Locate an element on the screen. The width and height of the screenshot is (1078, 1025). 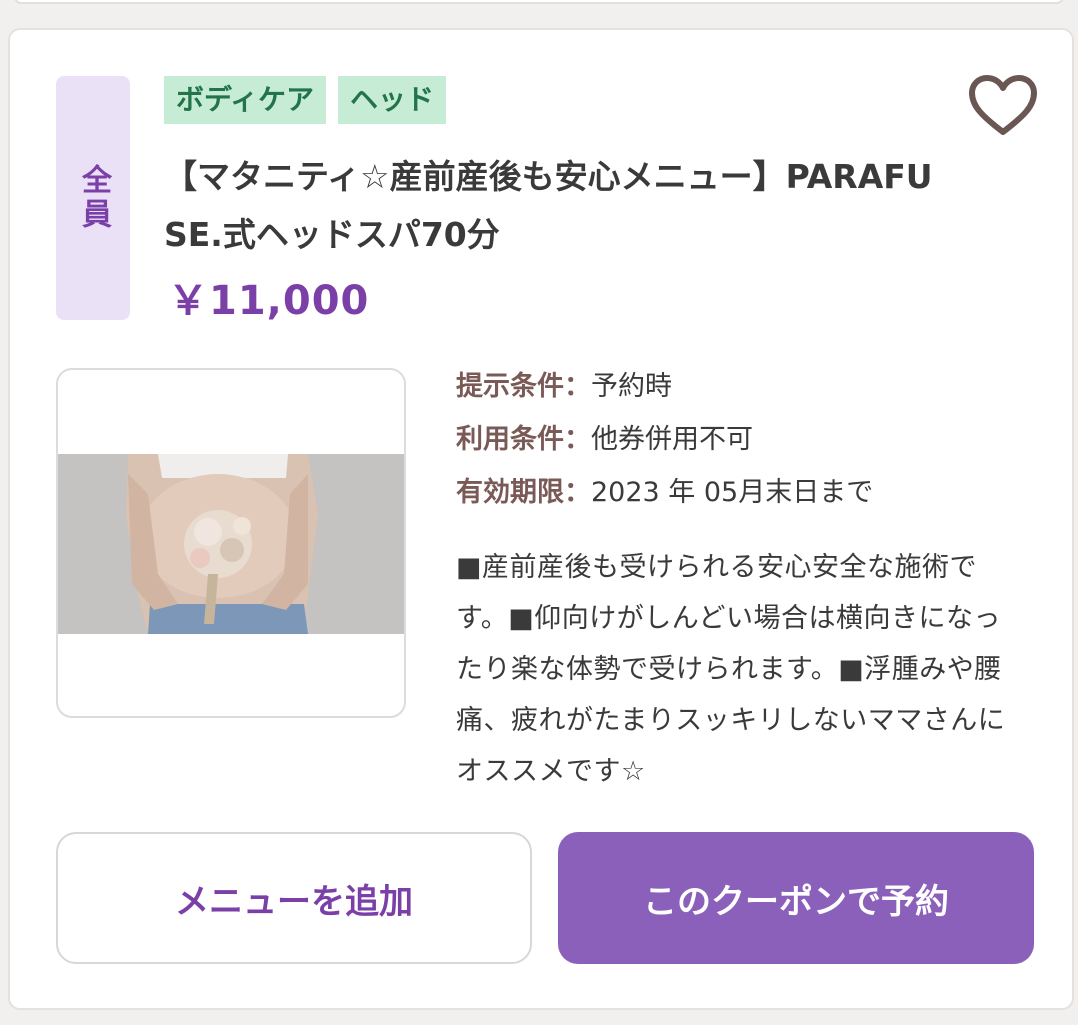
coupon-conditions: 提示条件：予約時 利用条件：他券併用不可 有効期限：2023 年 05月末日まで is located at coordinates (756, 439).